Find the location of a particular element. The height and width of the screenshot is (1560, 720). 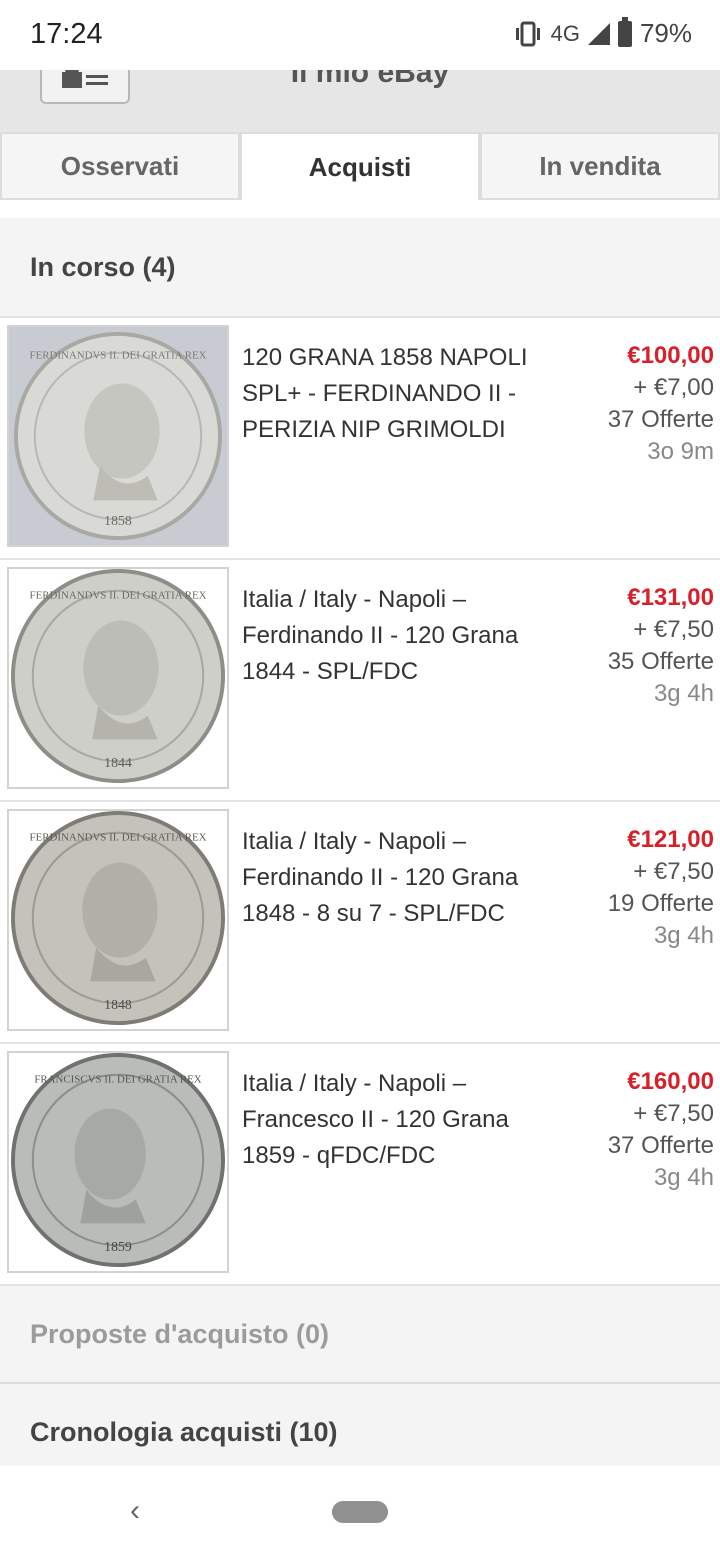

status-bar: 17:24 4G 79% is located at coordinates (360, 35).